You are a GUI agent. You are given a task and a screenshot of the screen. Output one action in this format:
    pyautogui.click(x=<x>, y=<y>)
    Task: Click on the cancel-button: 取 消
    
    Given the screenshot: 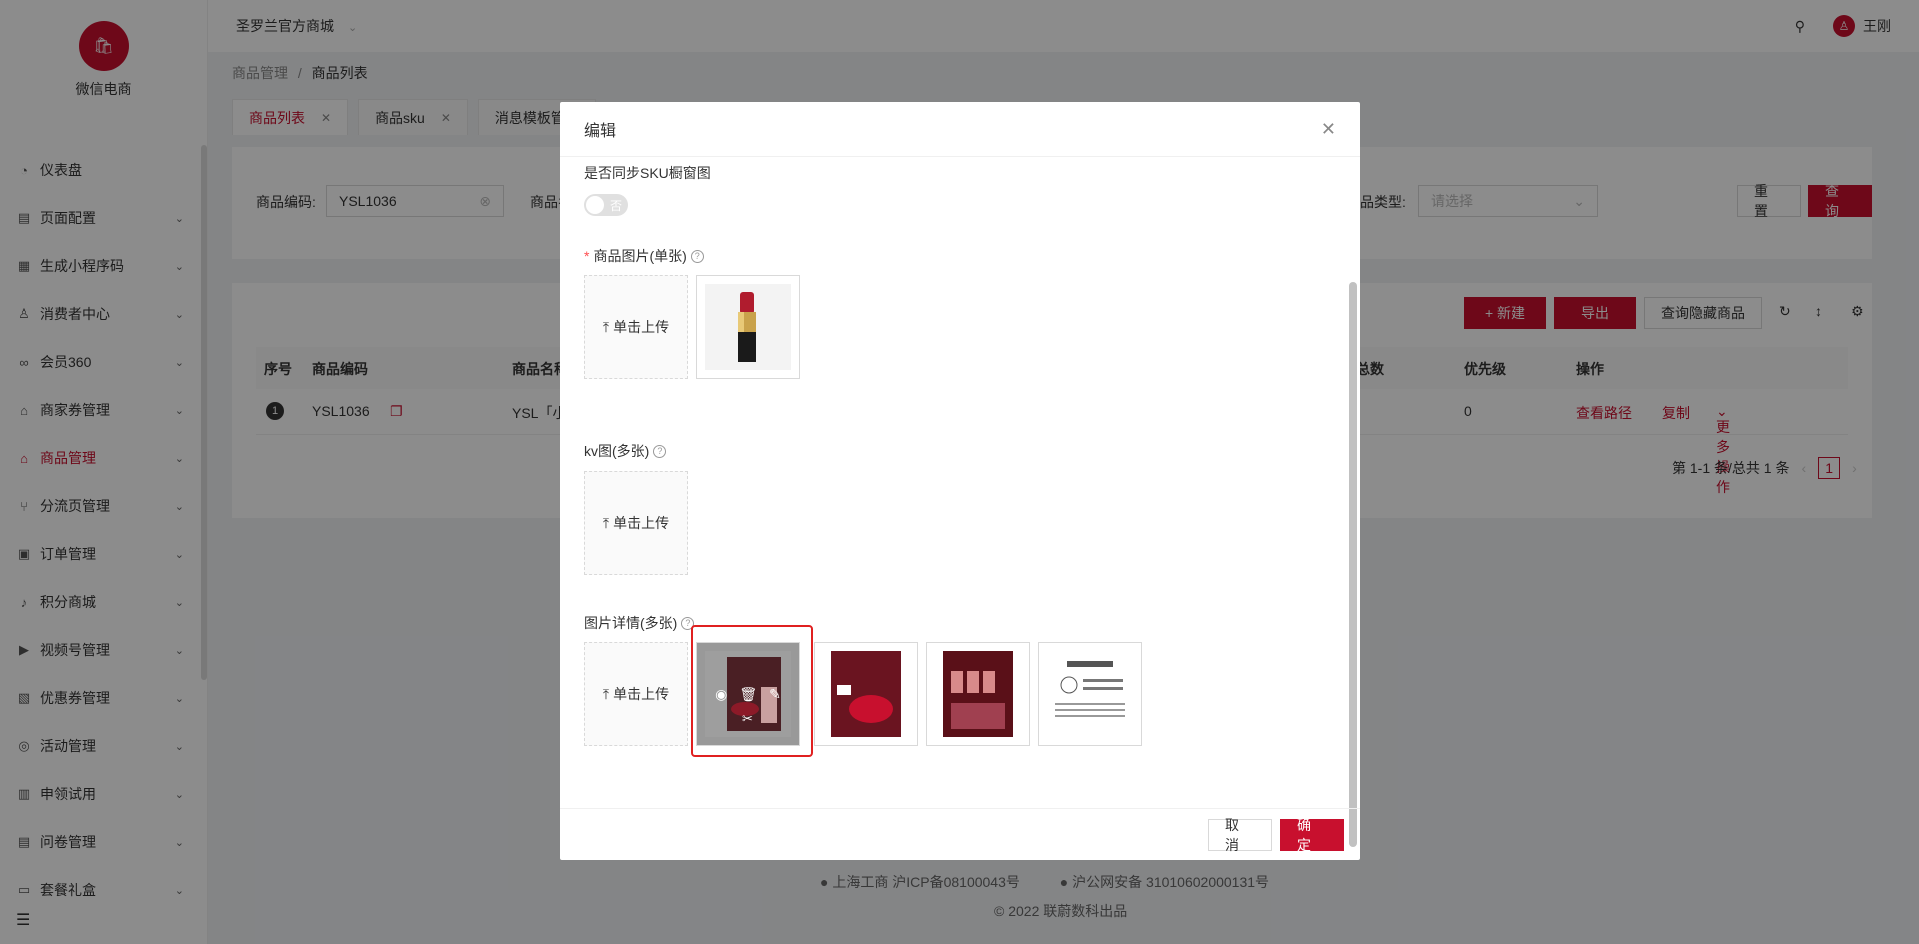 What is the action you would take?
    pyautogui.click(x=1240, y=835)
    